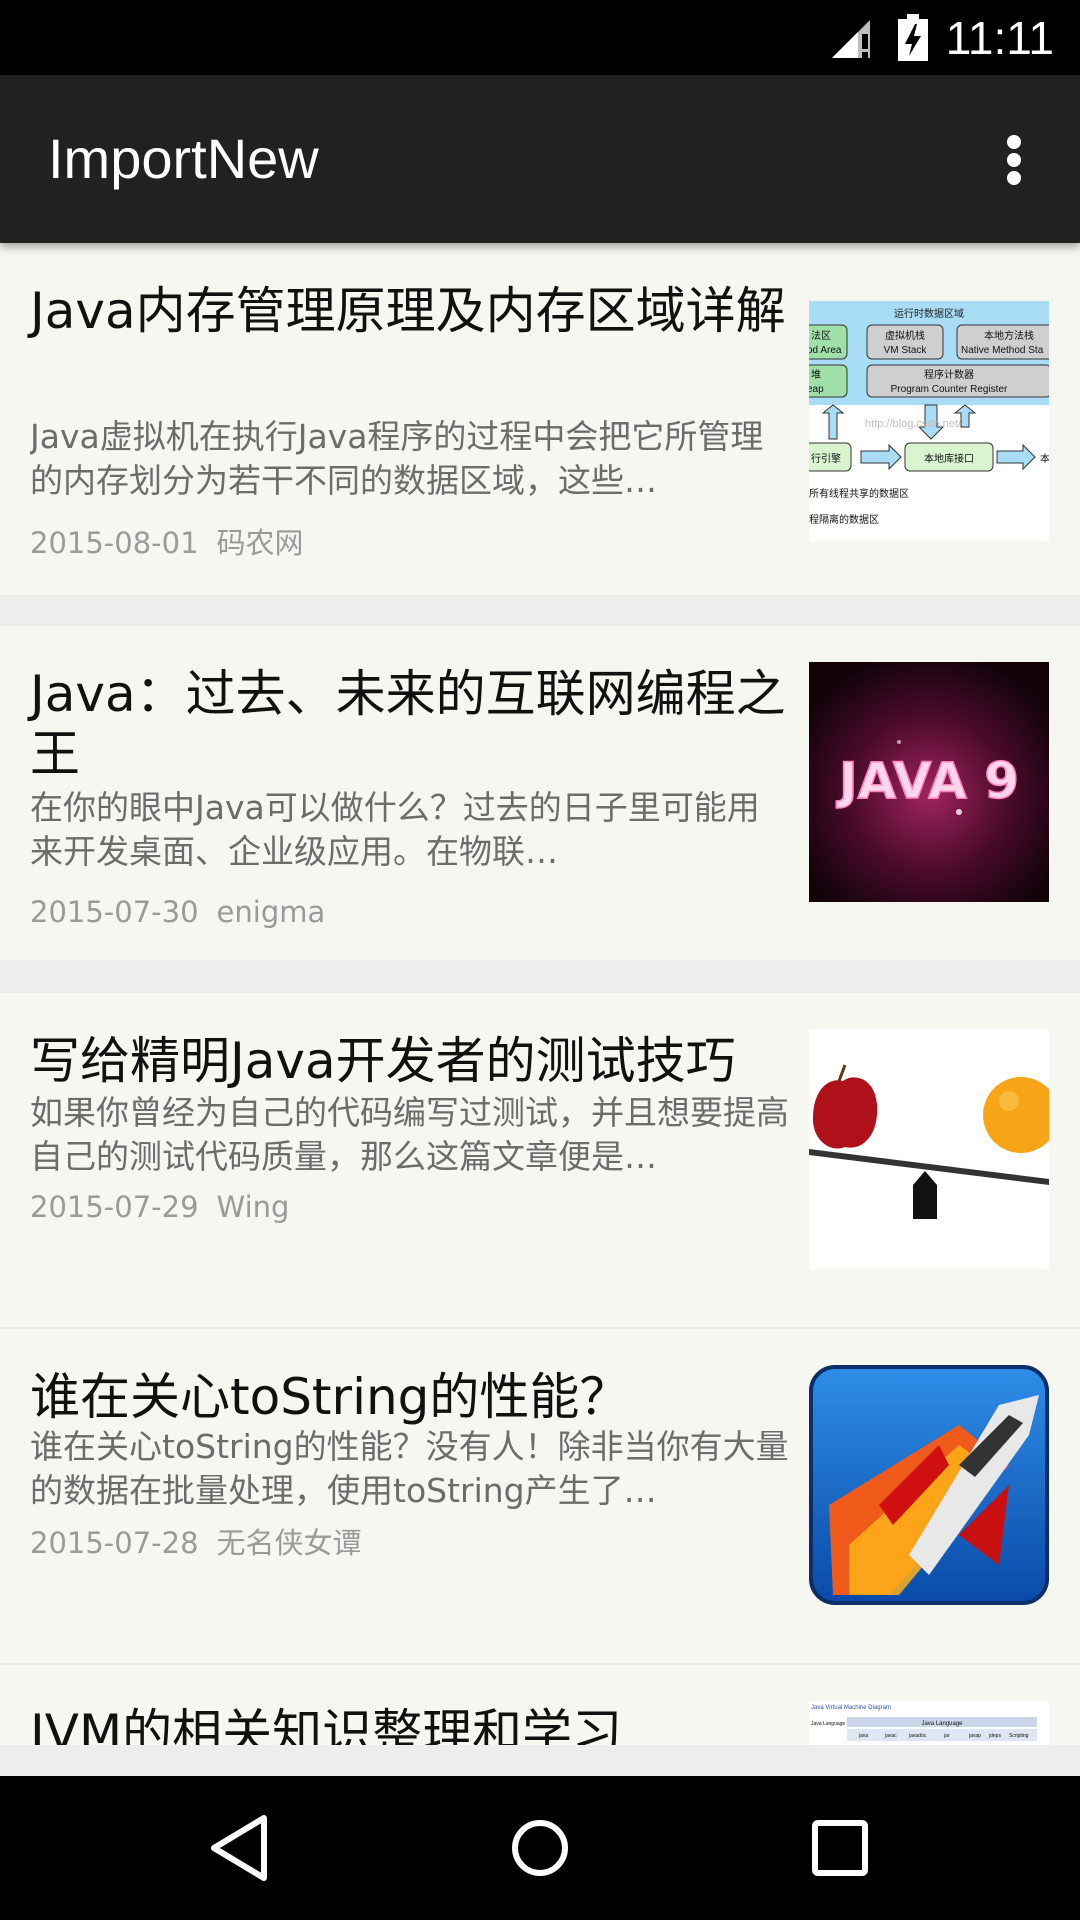  Describe the element at coordinates (114, 1543) in the screenshot. I see `article-date: 2015-07-28` at that location.